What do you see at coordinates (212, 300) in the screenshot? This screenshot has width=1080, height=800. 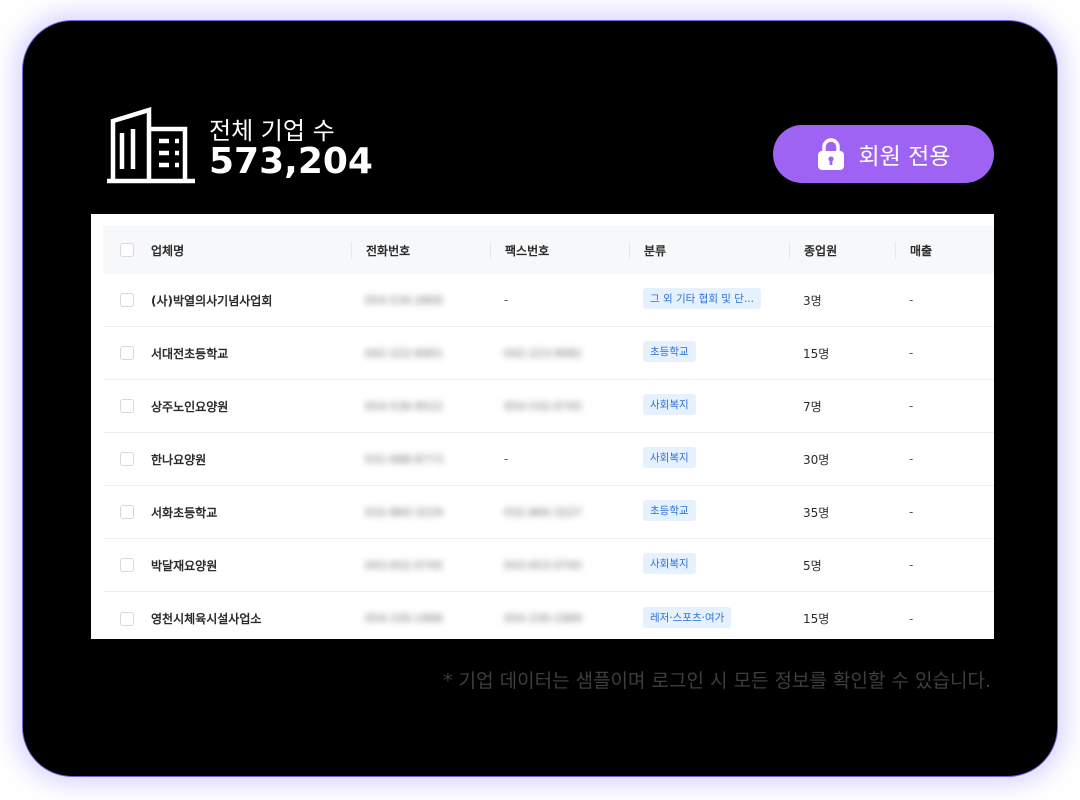 I see `company-name: (사)박열의사기념사업회` at bounding box center [212, 300].